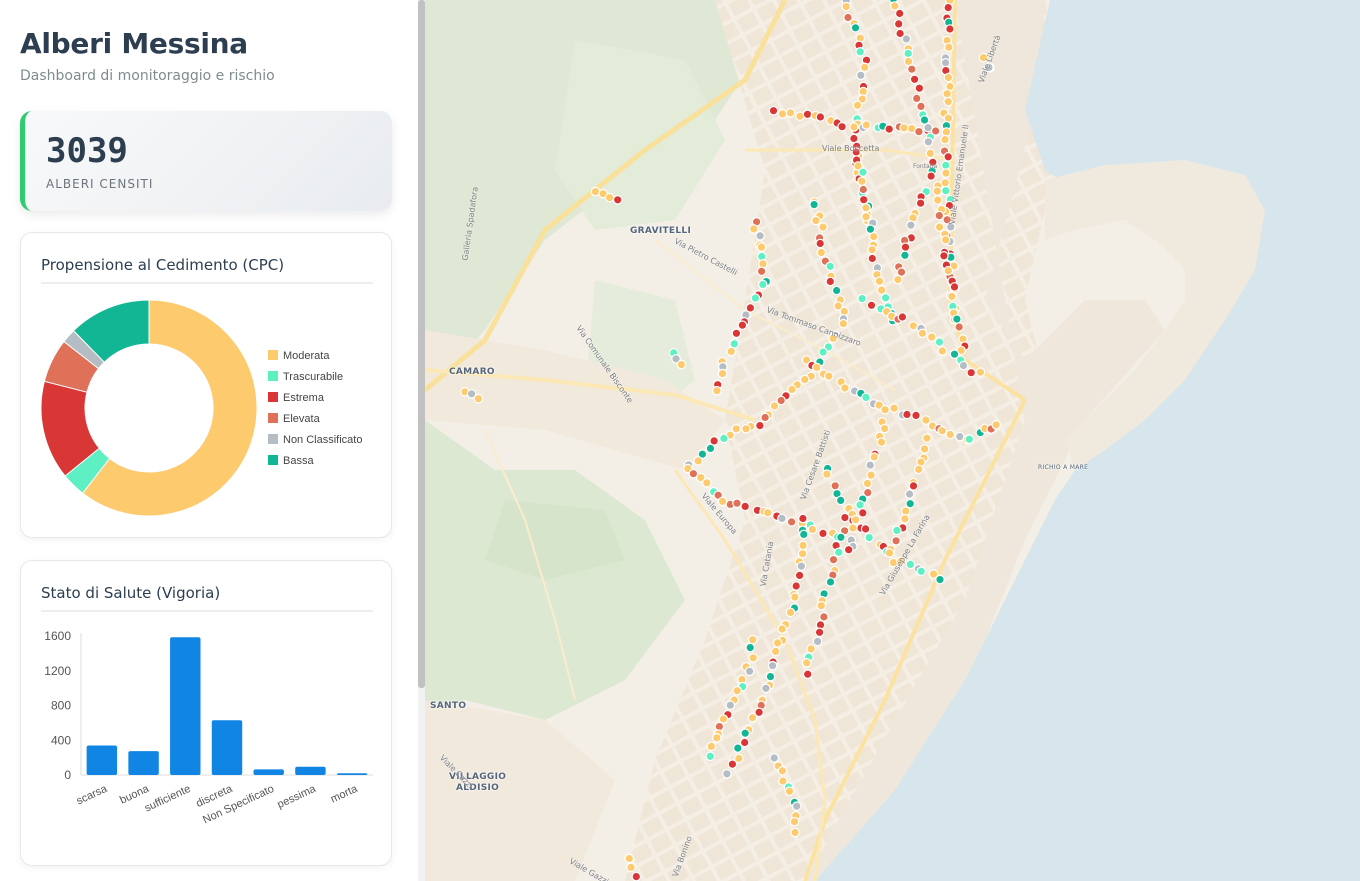  What do you see at coordinates (102, 760) in the screenshot?
I see `bar-scarsa` at bounding box center [102, 760].